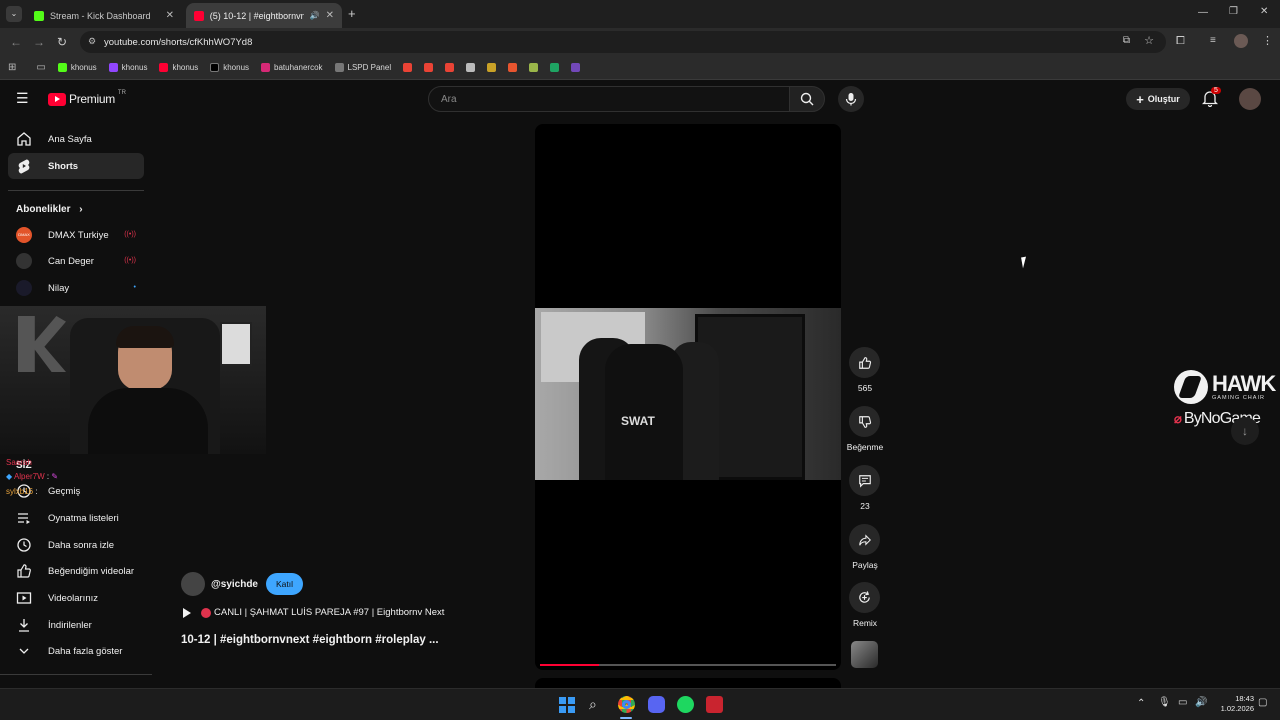 The image size is (1280, 720). I want to click on create-button: + Oluştur, so click(1158, 99).